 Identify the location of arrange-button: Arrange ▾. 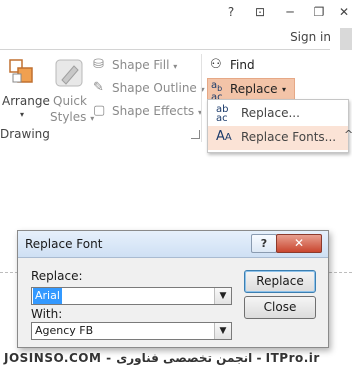
(25, 89).